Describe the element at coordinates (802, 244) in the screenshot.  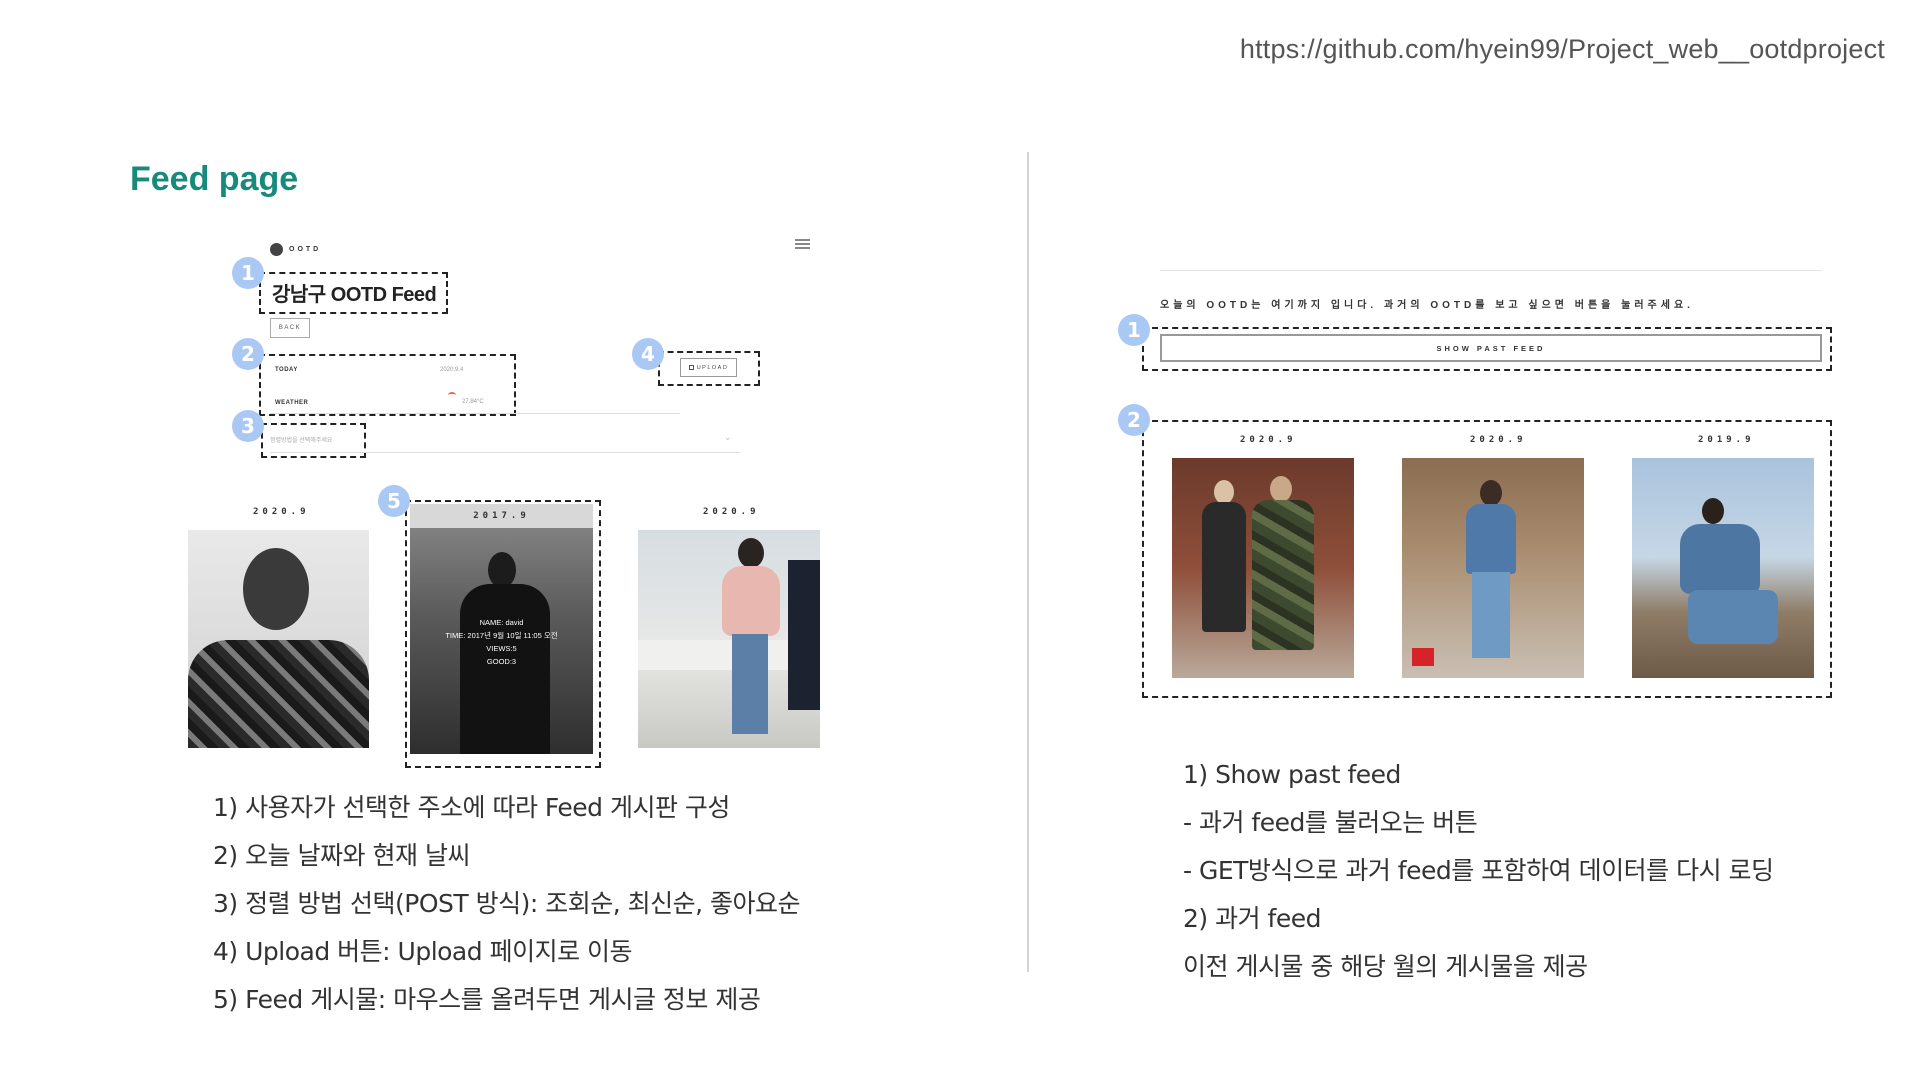
I see `menu-icon` at that location.